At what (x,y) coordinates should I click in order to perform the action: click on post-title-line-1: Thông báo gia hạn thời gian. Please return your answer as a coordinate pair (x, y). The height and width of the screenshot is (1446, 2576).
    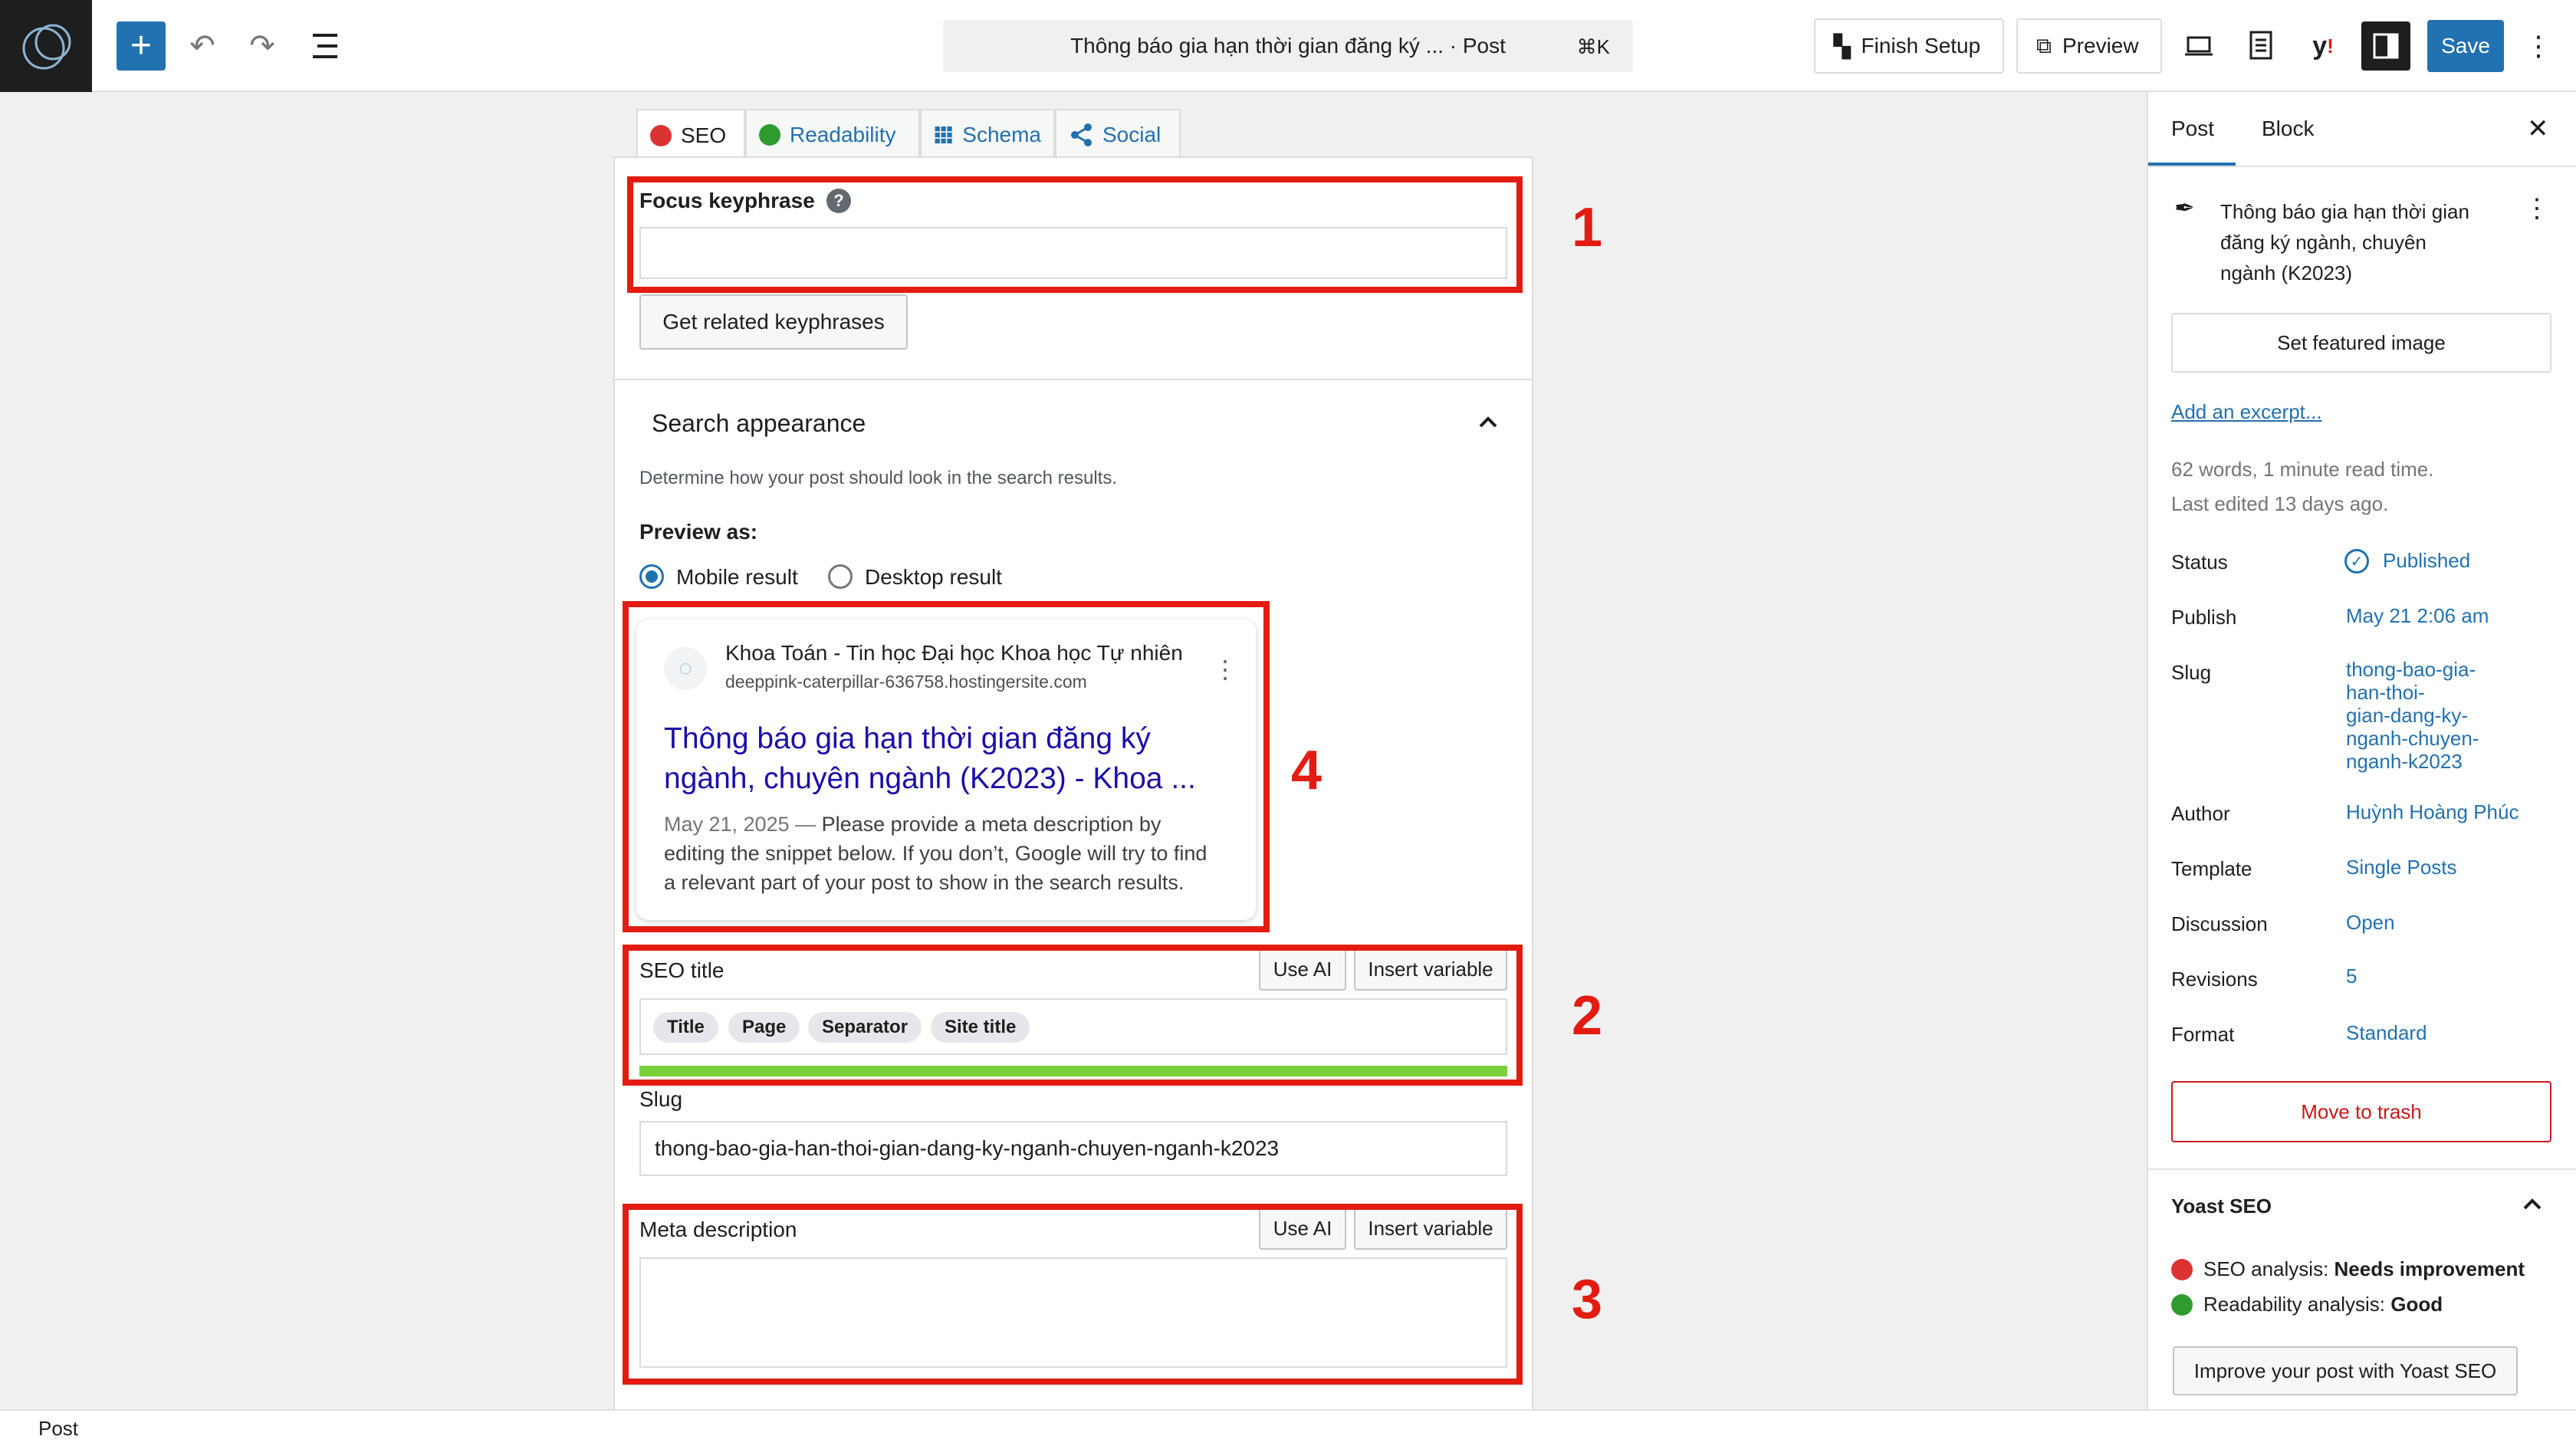
    Looking at the image, I should click on (2344, 212).